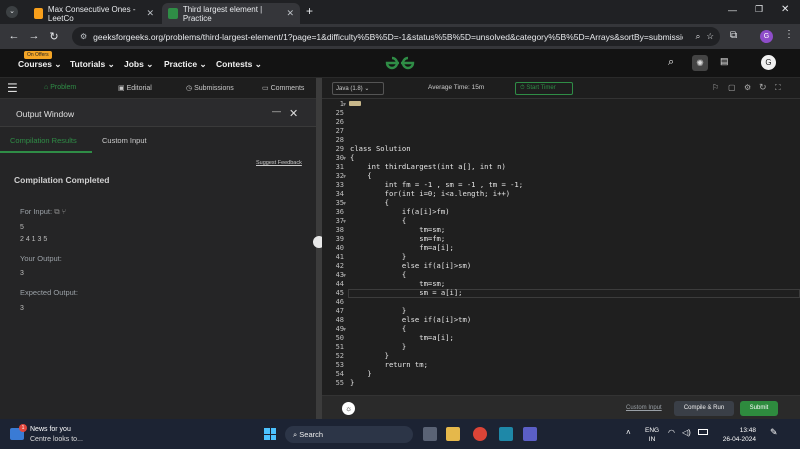 This screenshot has height=449, width=800. I want to click on teams-icon, so click(530, 434).